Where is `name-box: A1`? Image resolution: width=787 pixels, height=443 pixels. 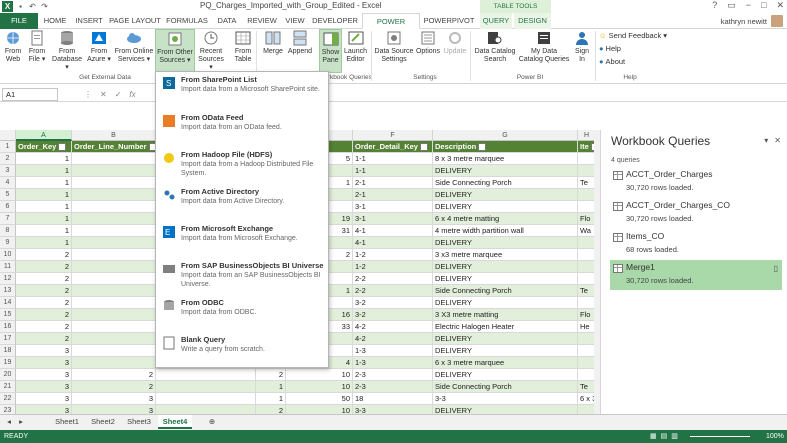
name-box: A1 is located at coordinates (30, 94).